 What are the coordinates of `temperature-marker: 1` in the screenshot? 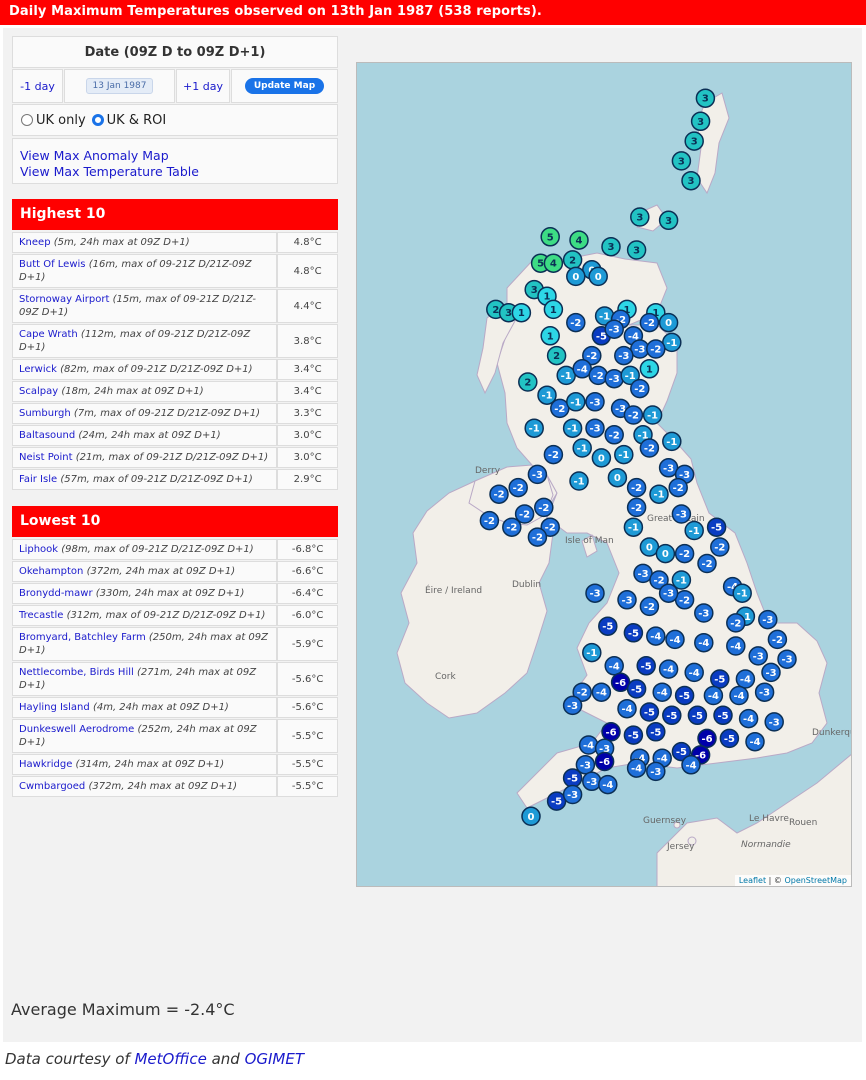 It's located at (649, 369).